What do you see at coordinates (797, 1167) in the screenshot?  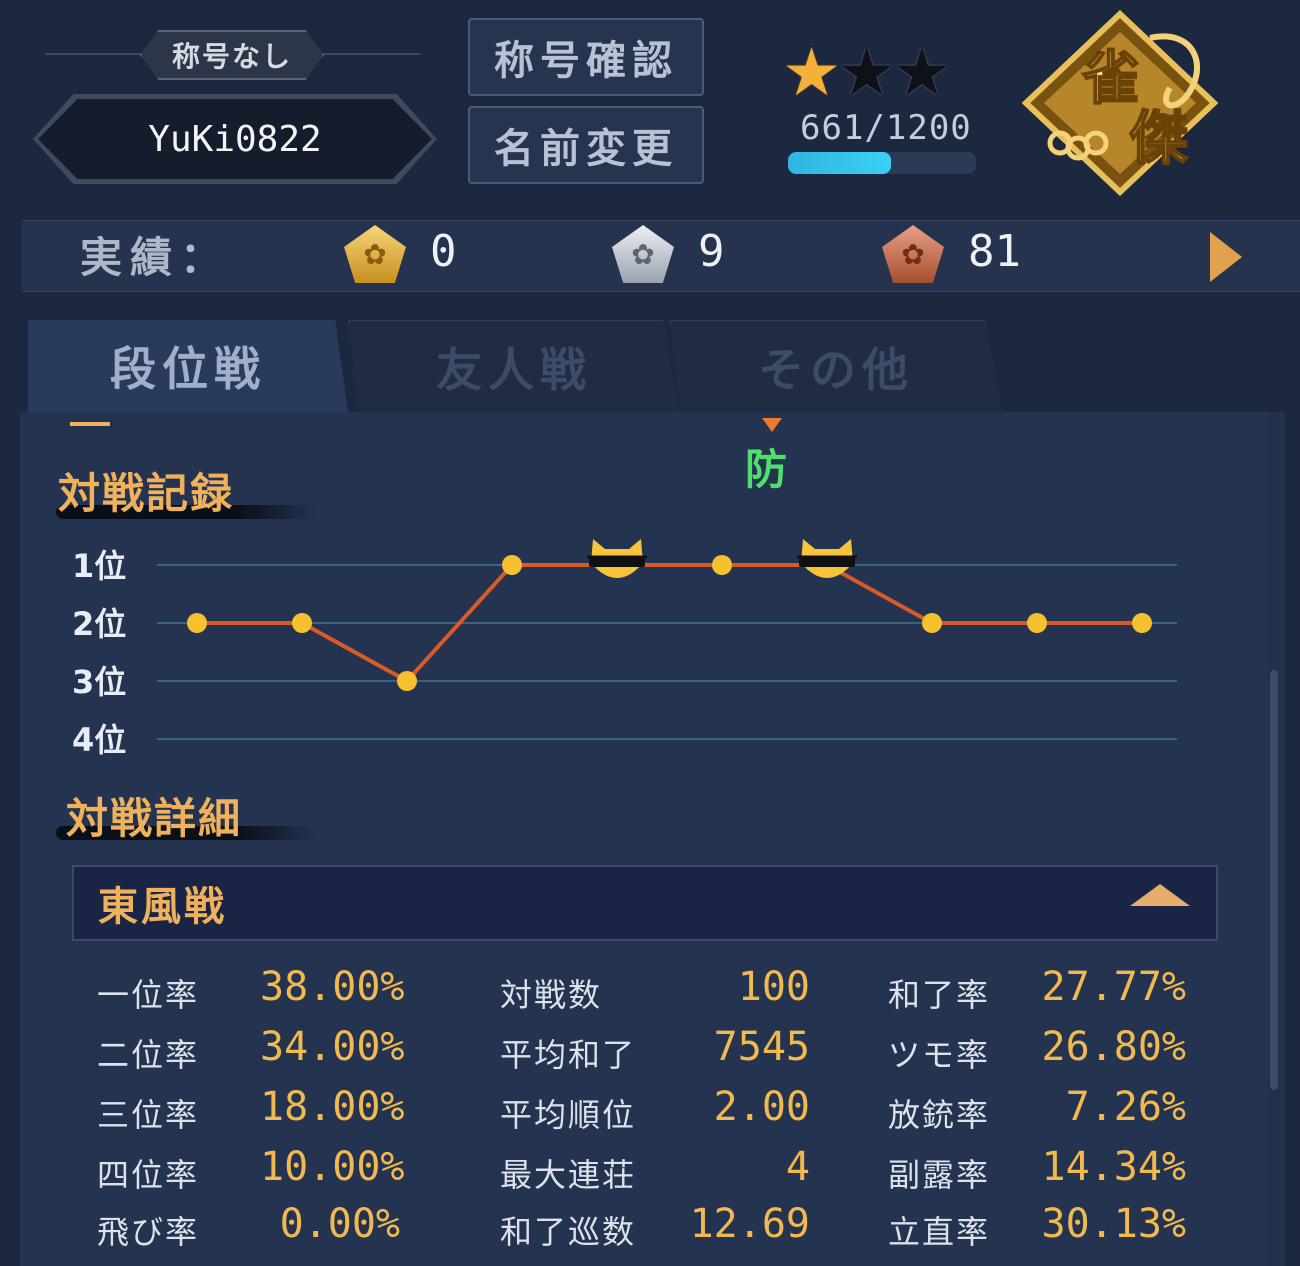 I see `stat-value: 4` at bounding box center [797, 1167].